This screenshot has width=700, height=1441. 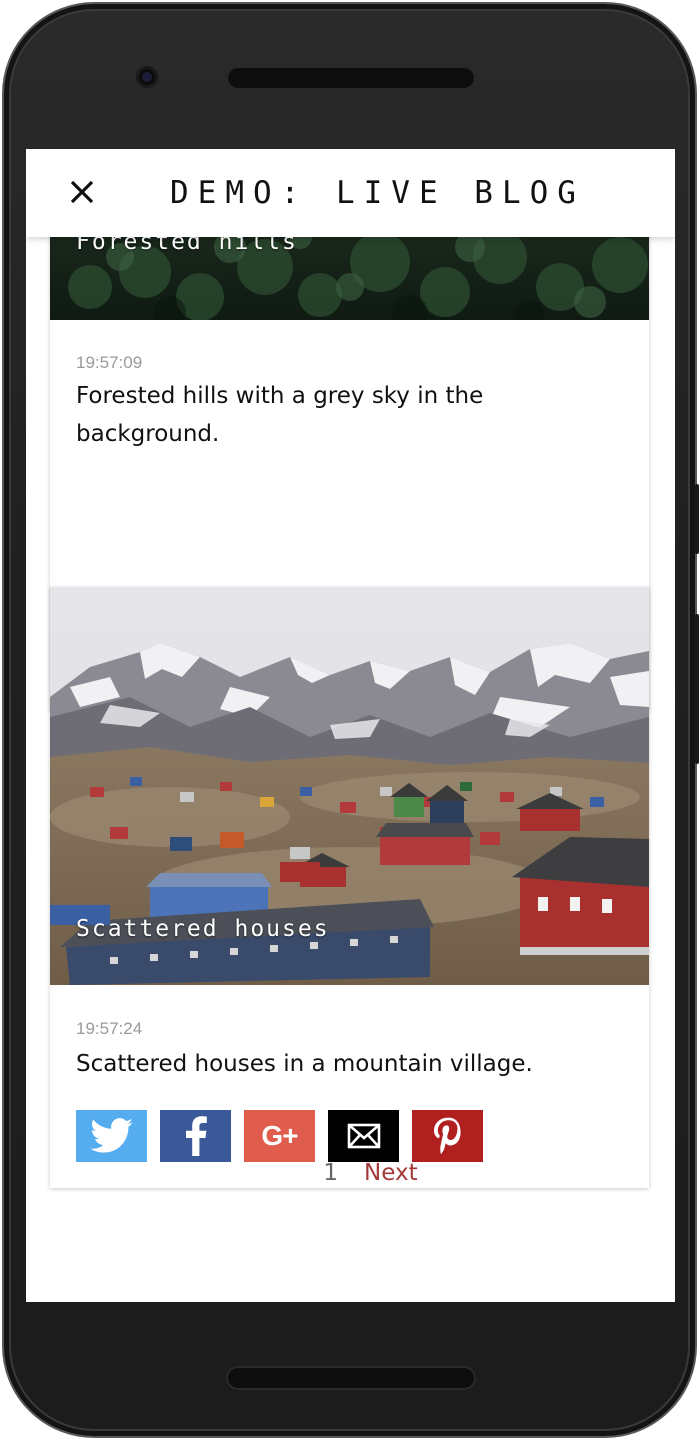 I want to click on earpiece-speaker, so click(x=351, y=78).